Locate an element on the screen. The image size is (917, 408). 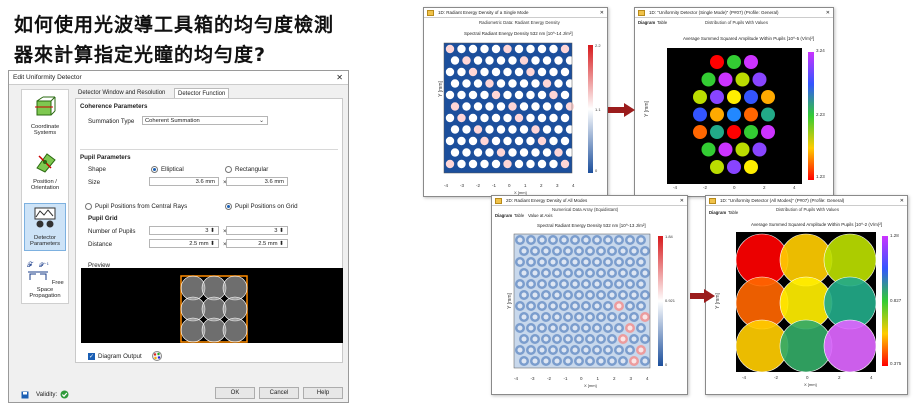
preview-pupil is located at coordinates (193, 309).